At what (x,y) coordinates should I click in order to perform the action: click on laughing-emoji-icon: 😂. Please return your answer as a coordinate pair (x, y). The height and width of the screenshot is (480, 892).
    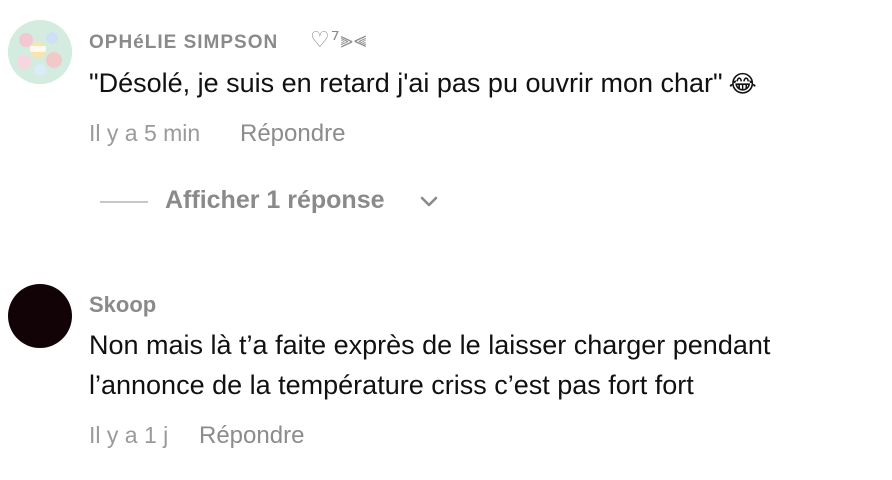
    Looking at the image, I should click on (742, 84).